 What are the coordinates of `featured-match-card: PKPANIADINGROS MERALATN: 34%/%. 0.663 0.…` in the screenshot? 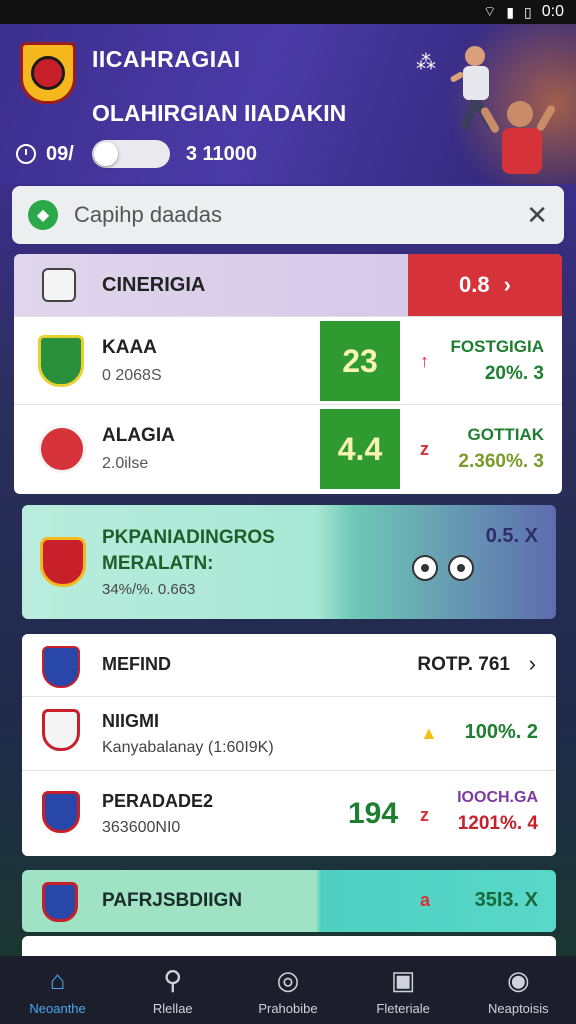 It's located at (289, 562).